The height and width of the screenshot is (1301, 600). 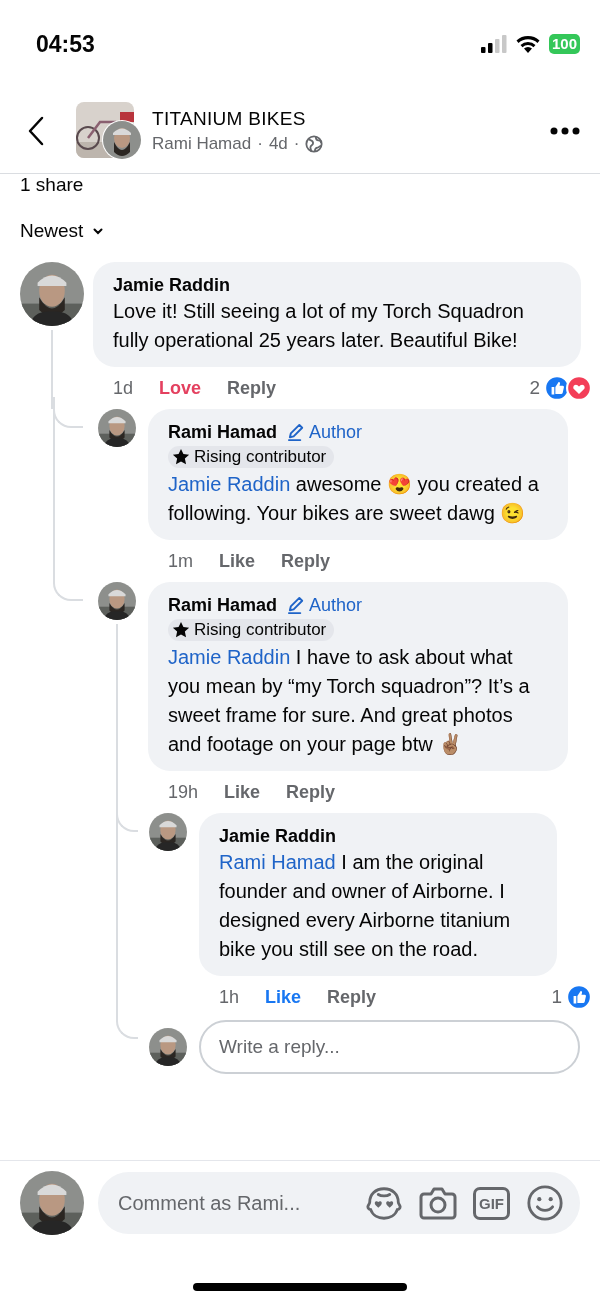 I want to click on back-icon, so click(x=36, y=130).